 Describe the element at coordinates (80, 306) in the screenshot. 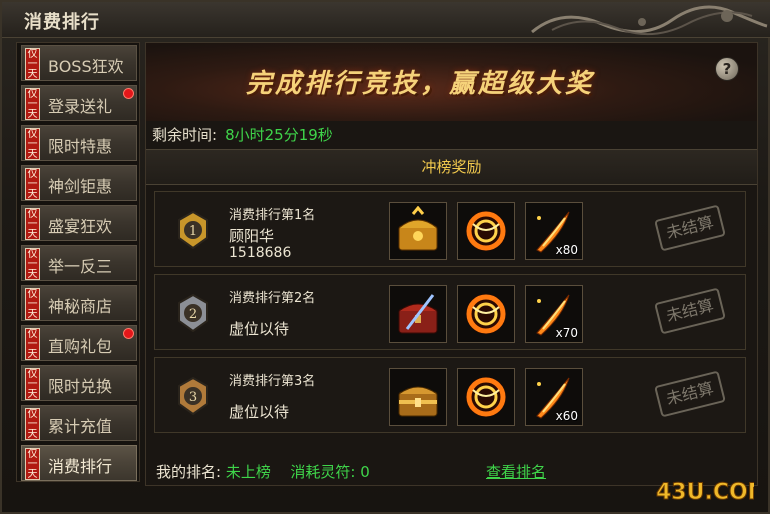

I see `sidebar-item-label: 神秘商店` at that location.